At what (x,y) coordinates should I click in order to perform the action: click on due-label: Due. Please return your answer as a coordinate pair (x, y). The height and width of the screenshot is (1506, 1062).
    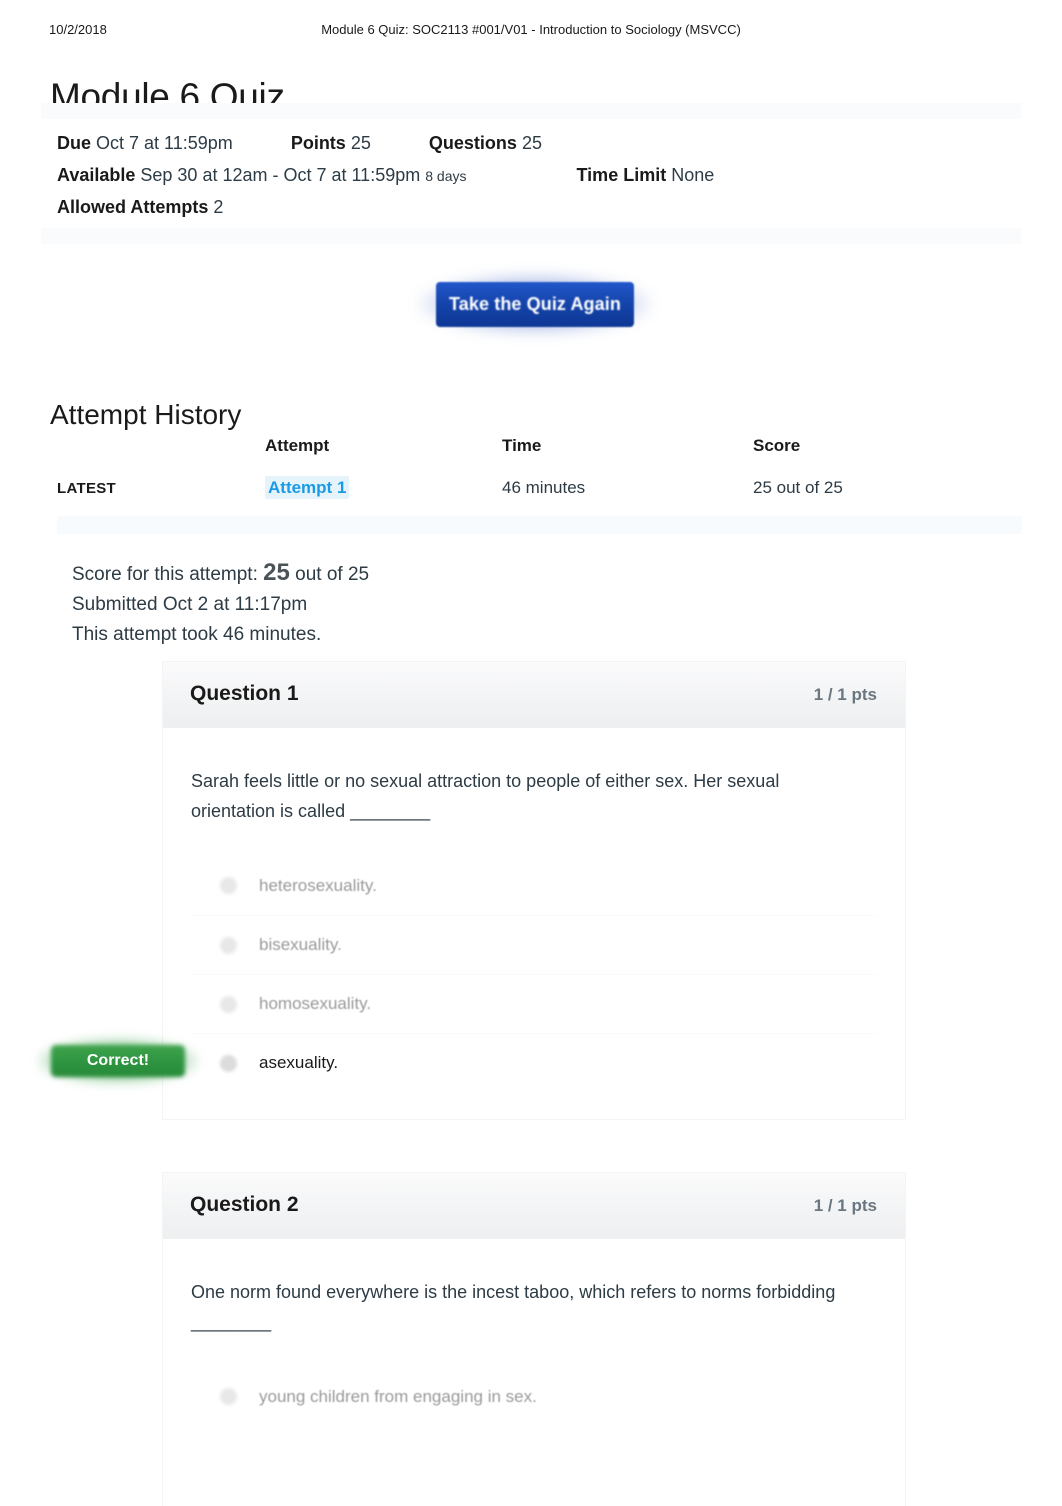
    Looking at the image, I should click on (74, 143).